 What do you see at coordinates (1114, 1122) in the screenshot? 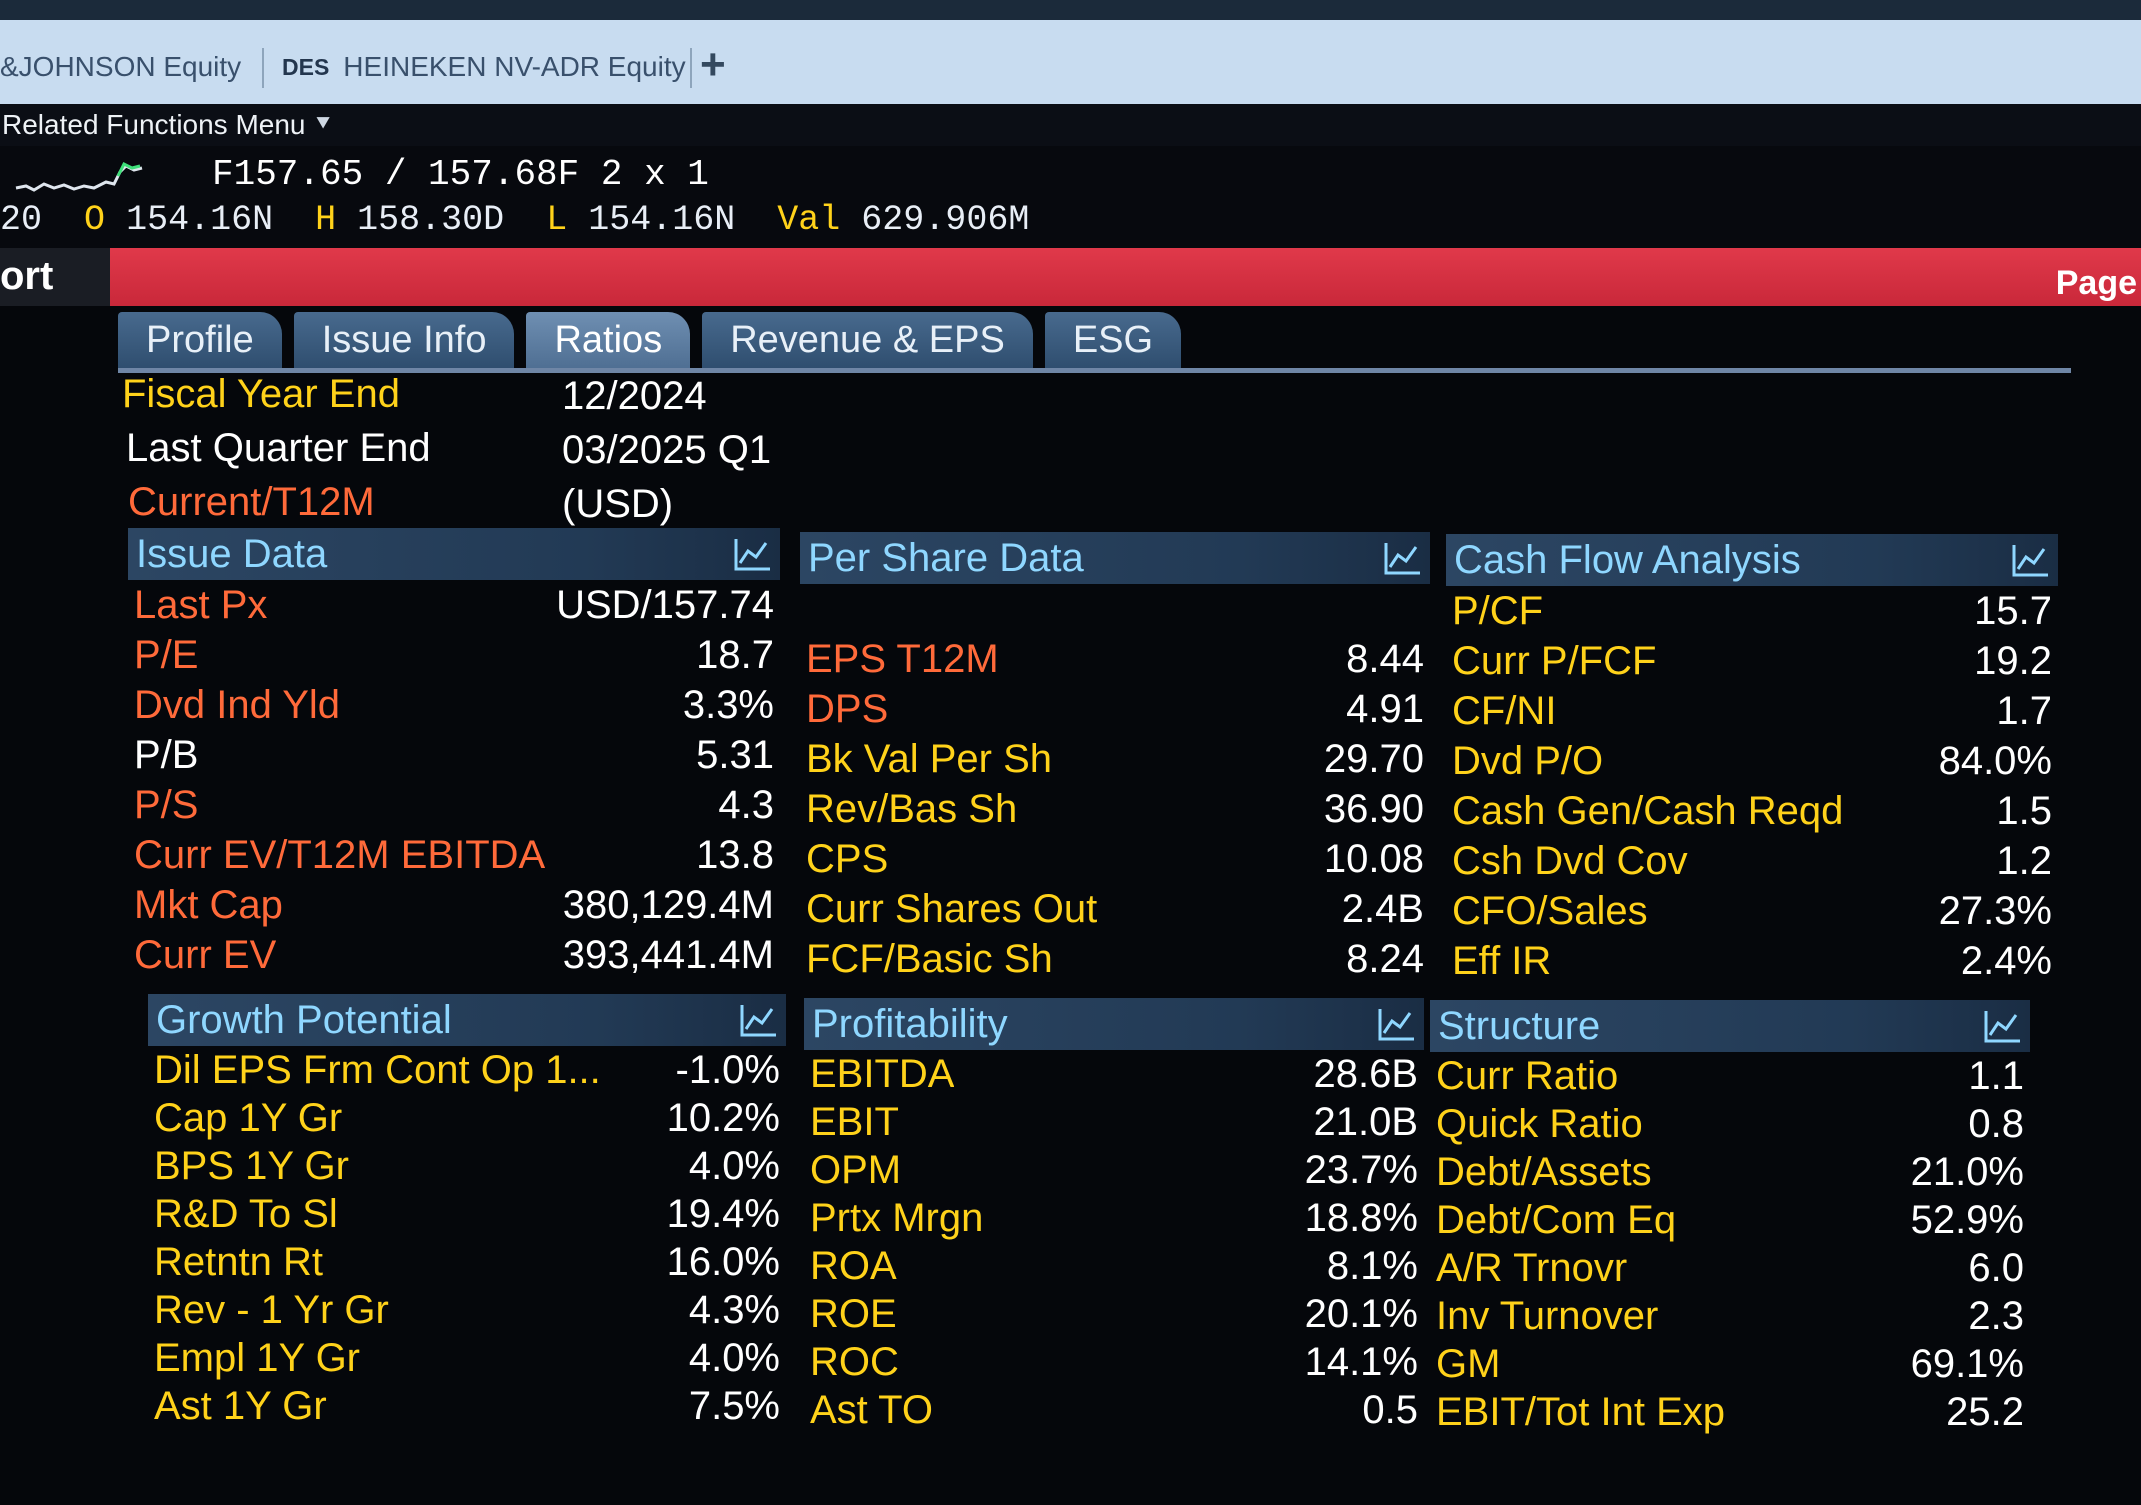
I see `ratio-row-ebit: EBIT 21.0B` at bounding box center [1114, 1122].